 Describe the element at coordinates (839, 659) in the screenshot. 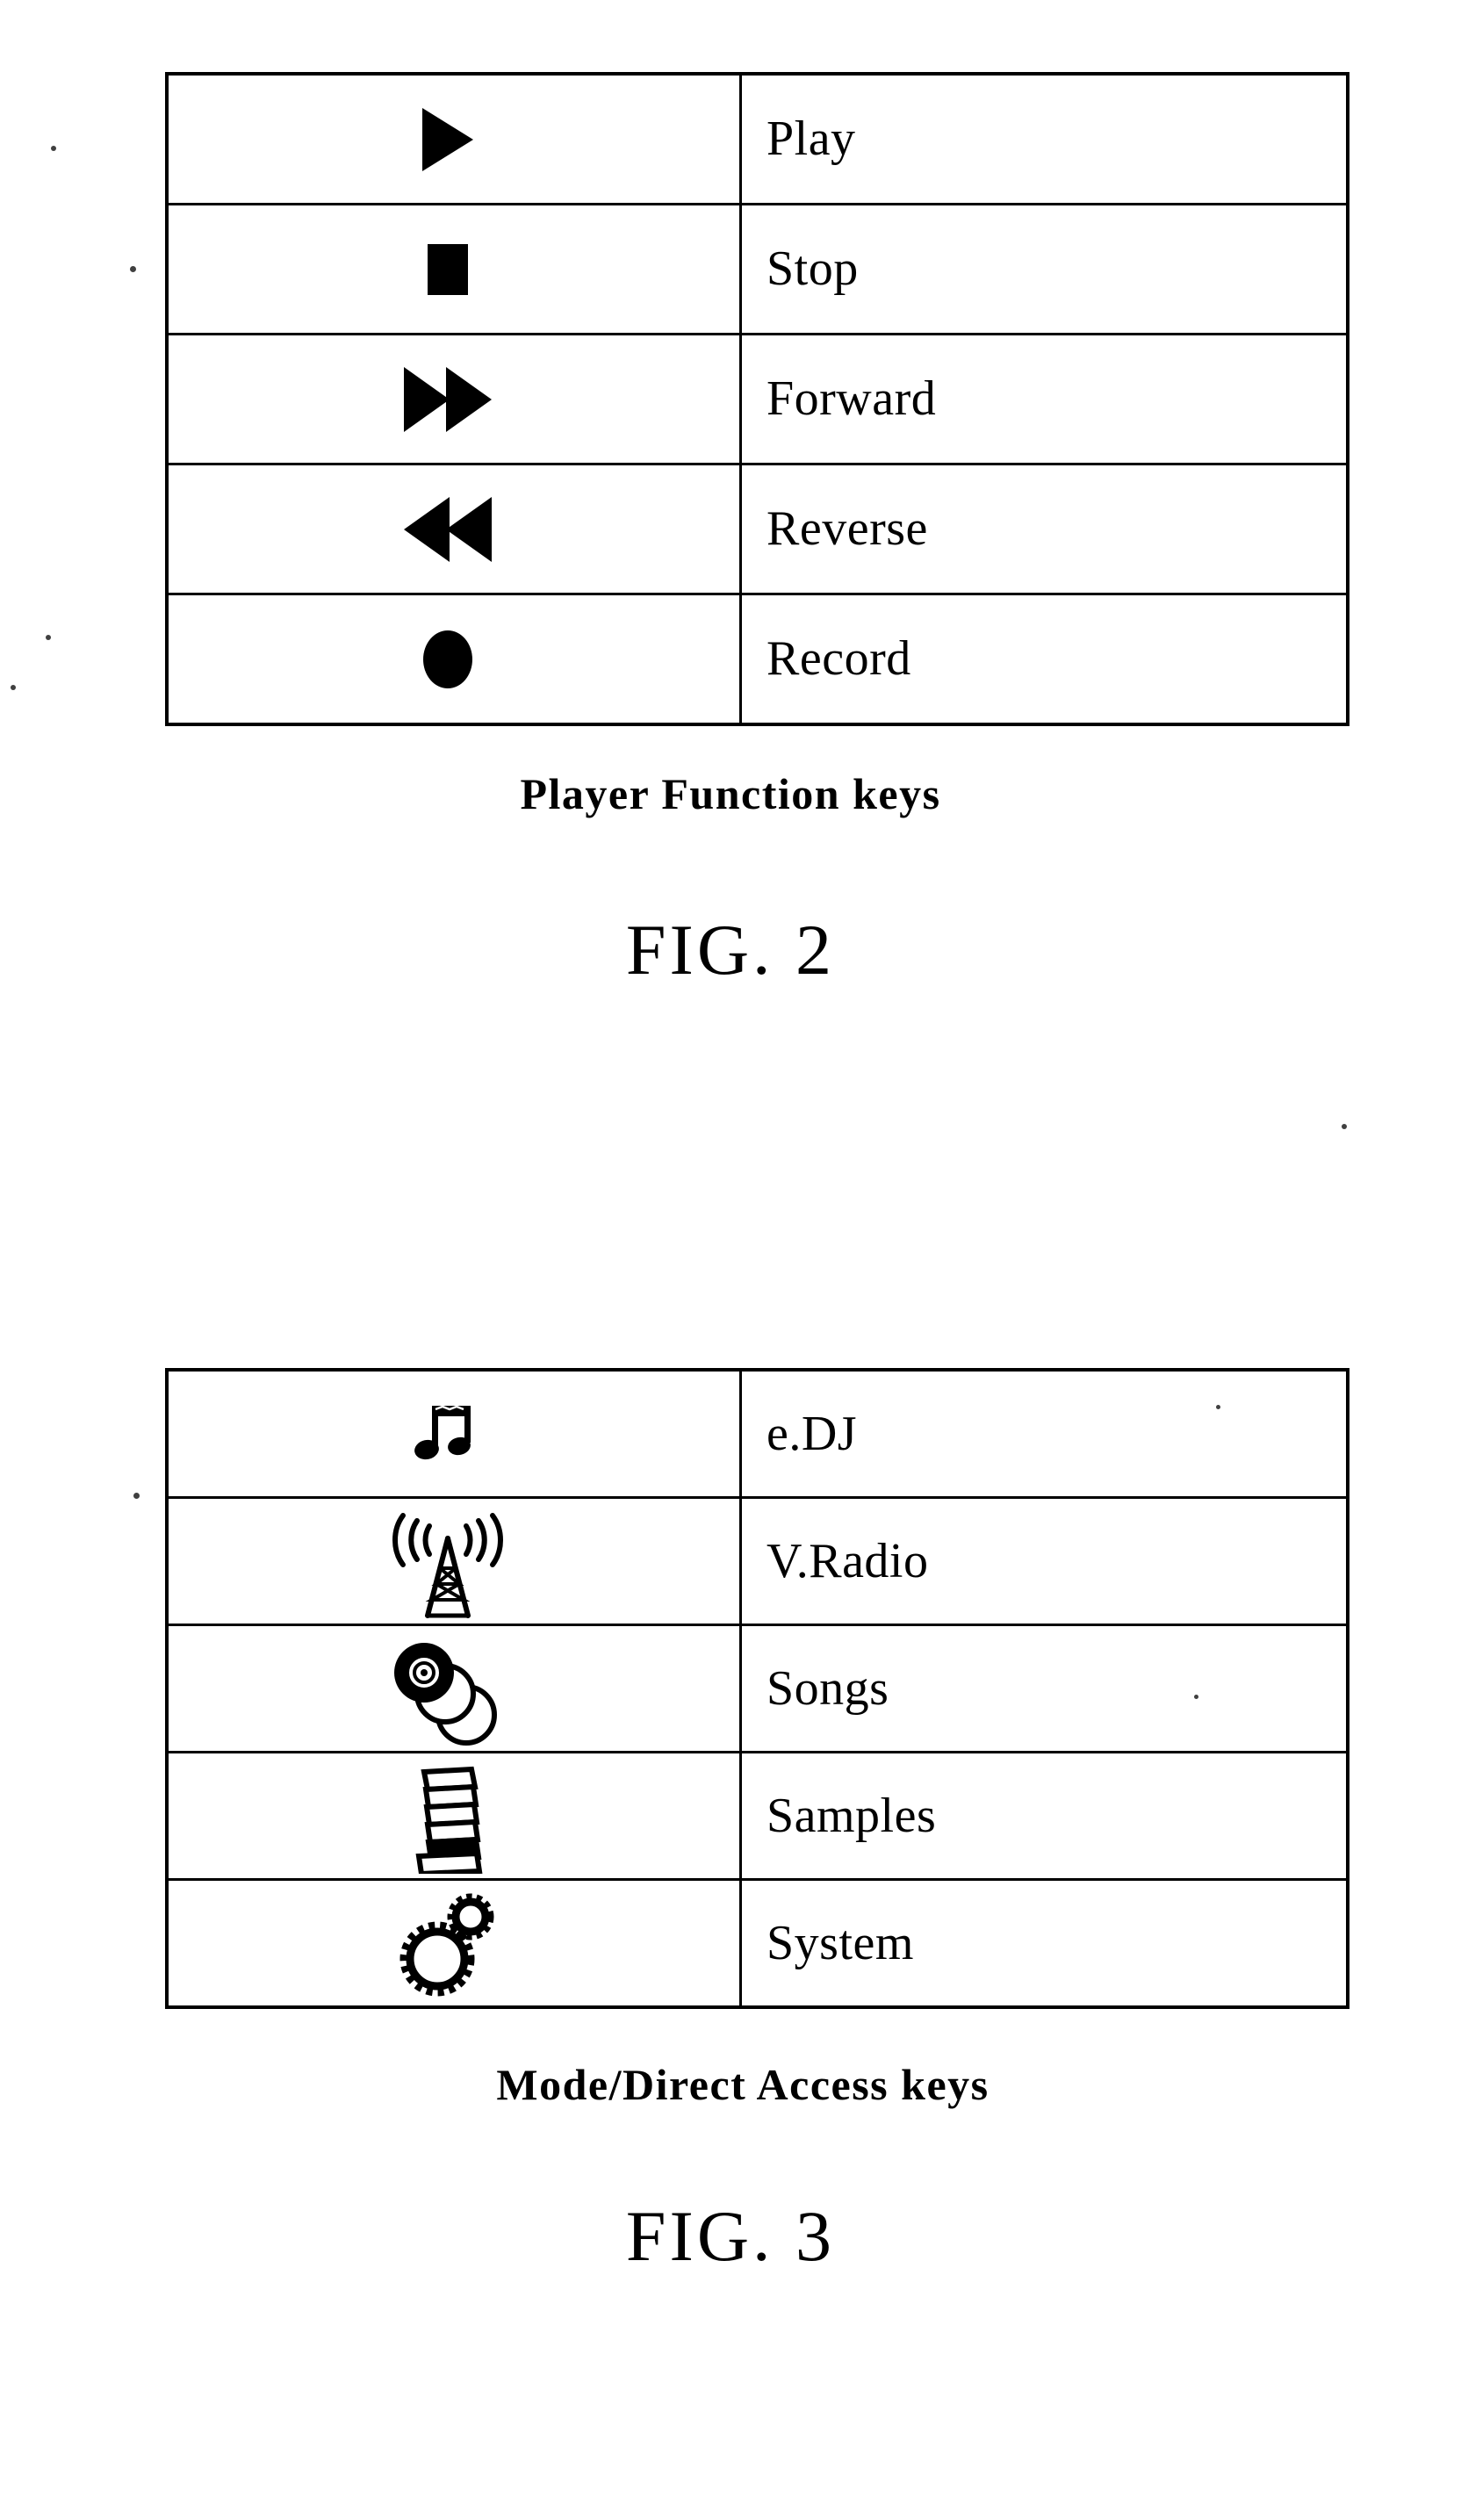

I see `row-label: Record` at that location.